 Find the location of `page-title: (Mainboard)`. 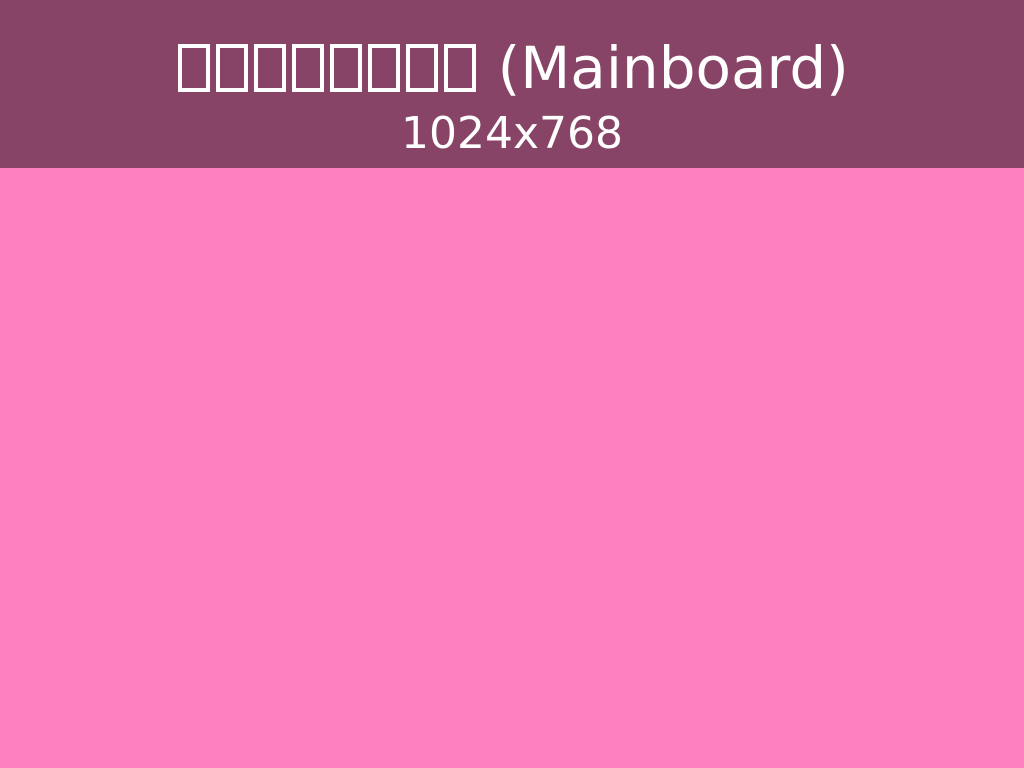

page-title: (Mainboard) is located at coordinates (512, 68).